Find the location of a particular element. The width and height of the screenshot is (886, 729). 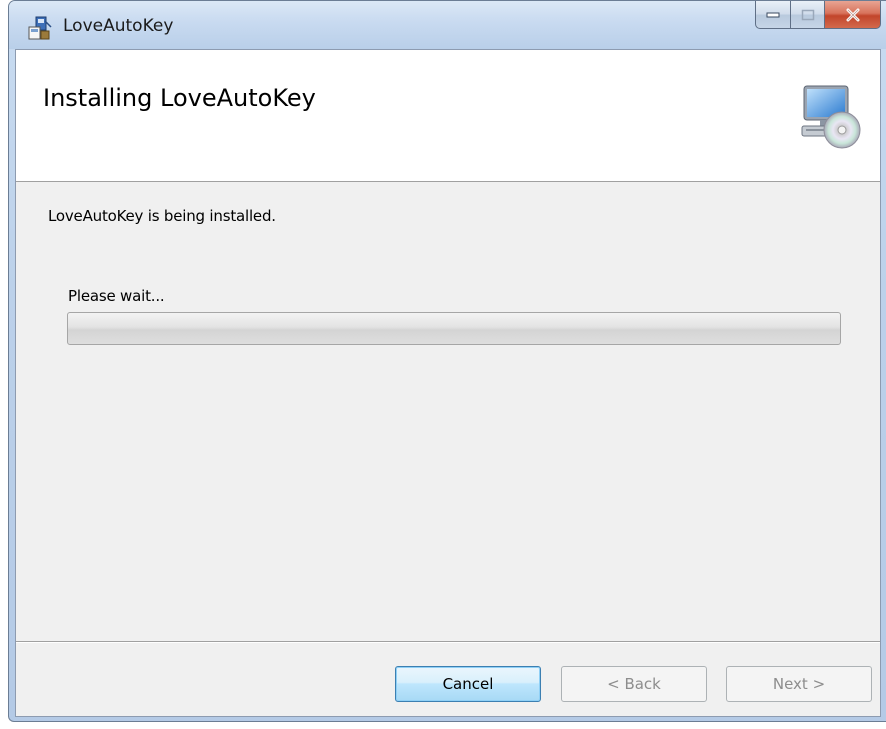

page-title: Installing LoveAutoKey is located at coordinates (179, 98).